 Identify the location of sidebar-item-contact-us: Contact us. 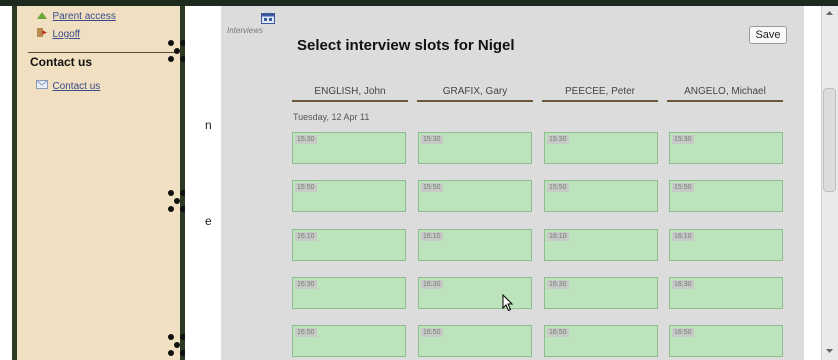
(68, 85).